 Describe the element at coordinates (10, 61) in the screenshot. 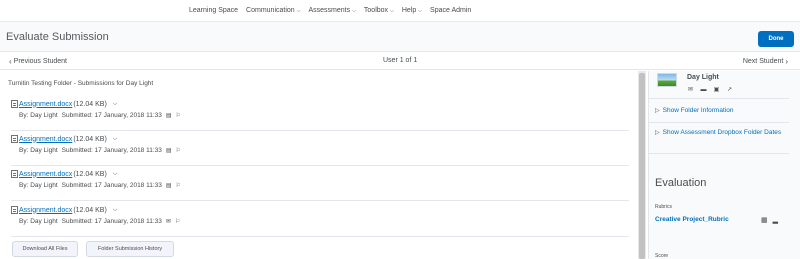

I see `chevron-left-icon: ‹` at that location.